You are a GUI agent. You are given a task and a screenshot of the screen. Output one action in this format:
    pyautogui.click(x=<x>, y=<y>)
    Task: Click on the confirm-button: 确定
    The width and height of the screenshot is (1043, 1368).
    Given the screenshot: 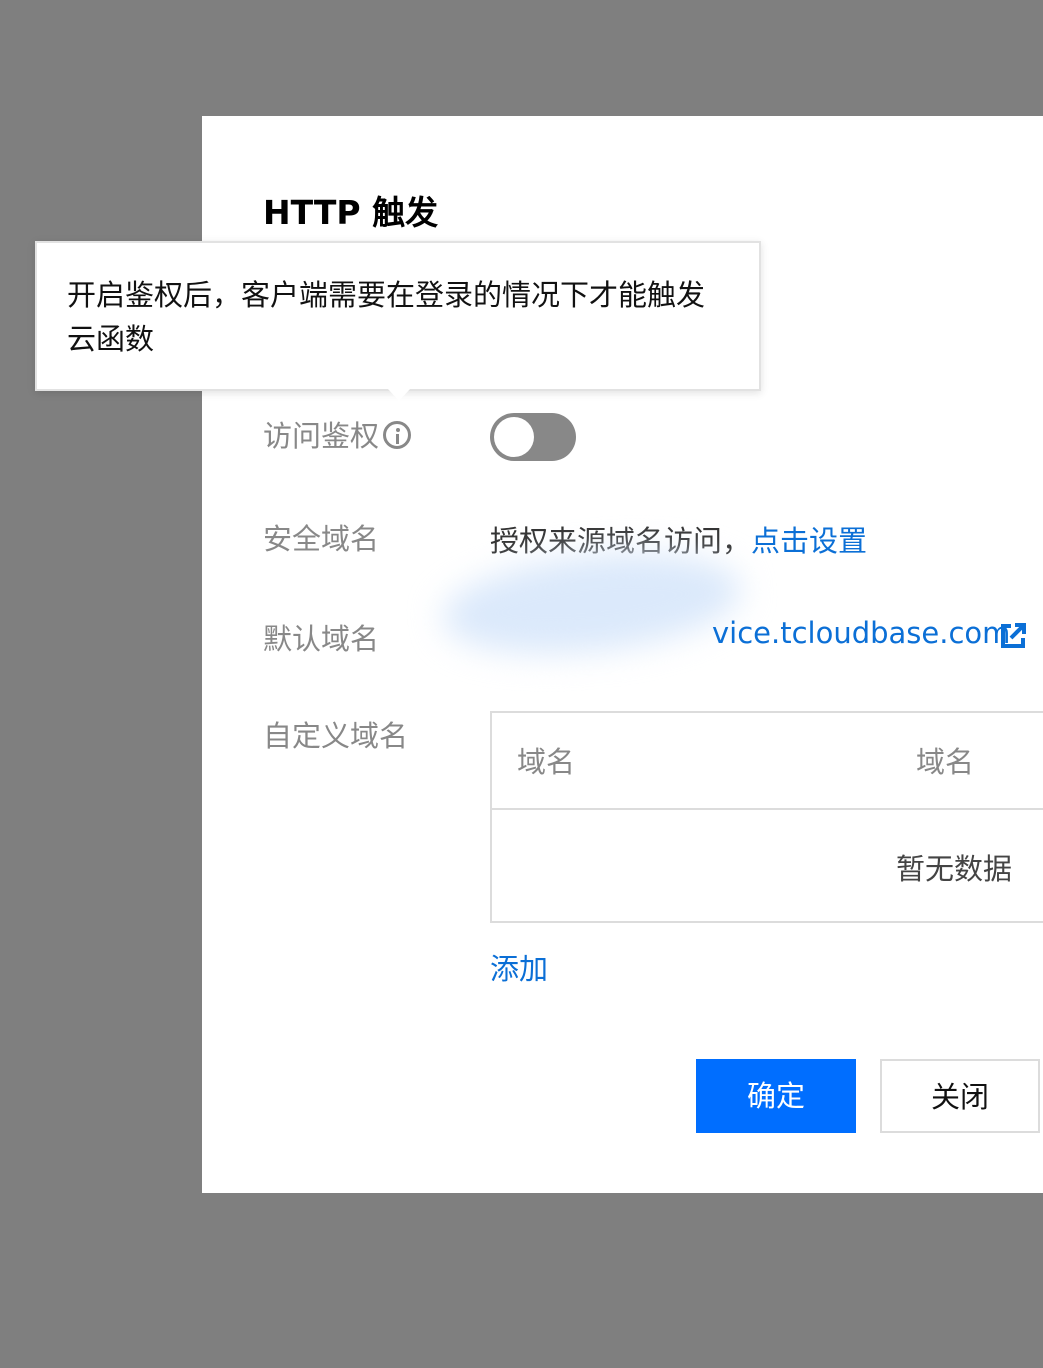 What is the action you would take?
    pyautogui.click(x=776, y=1096)
    